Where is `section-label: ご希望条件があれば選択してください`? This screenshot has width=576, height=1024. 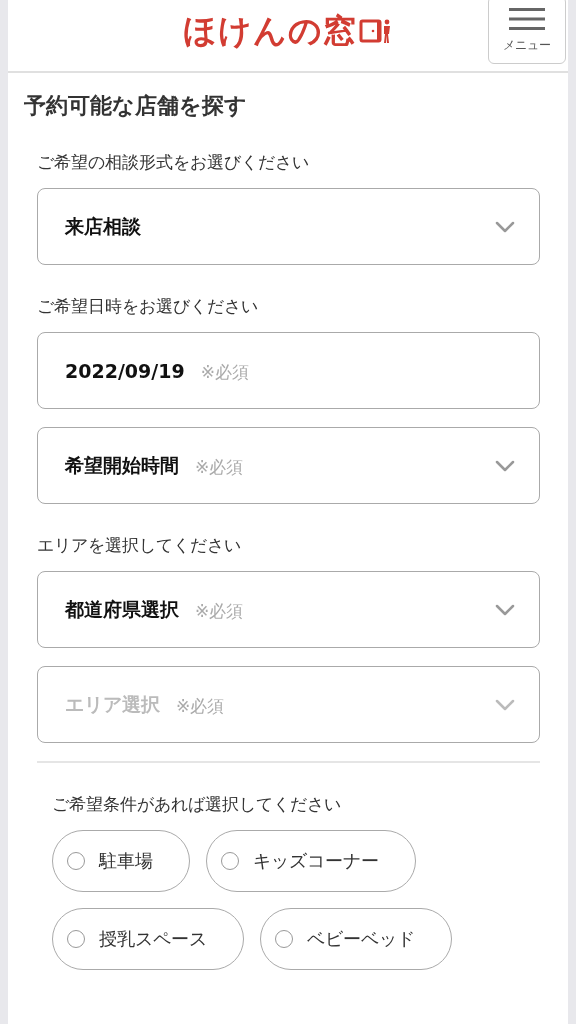
section-label: ご希望条件があれば選択してください is located at coordinates (197, 804).